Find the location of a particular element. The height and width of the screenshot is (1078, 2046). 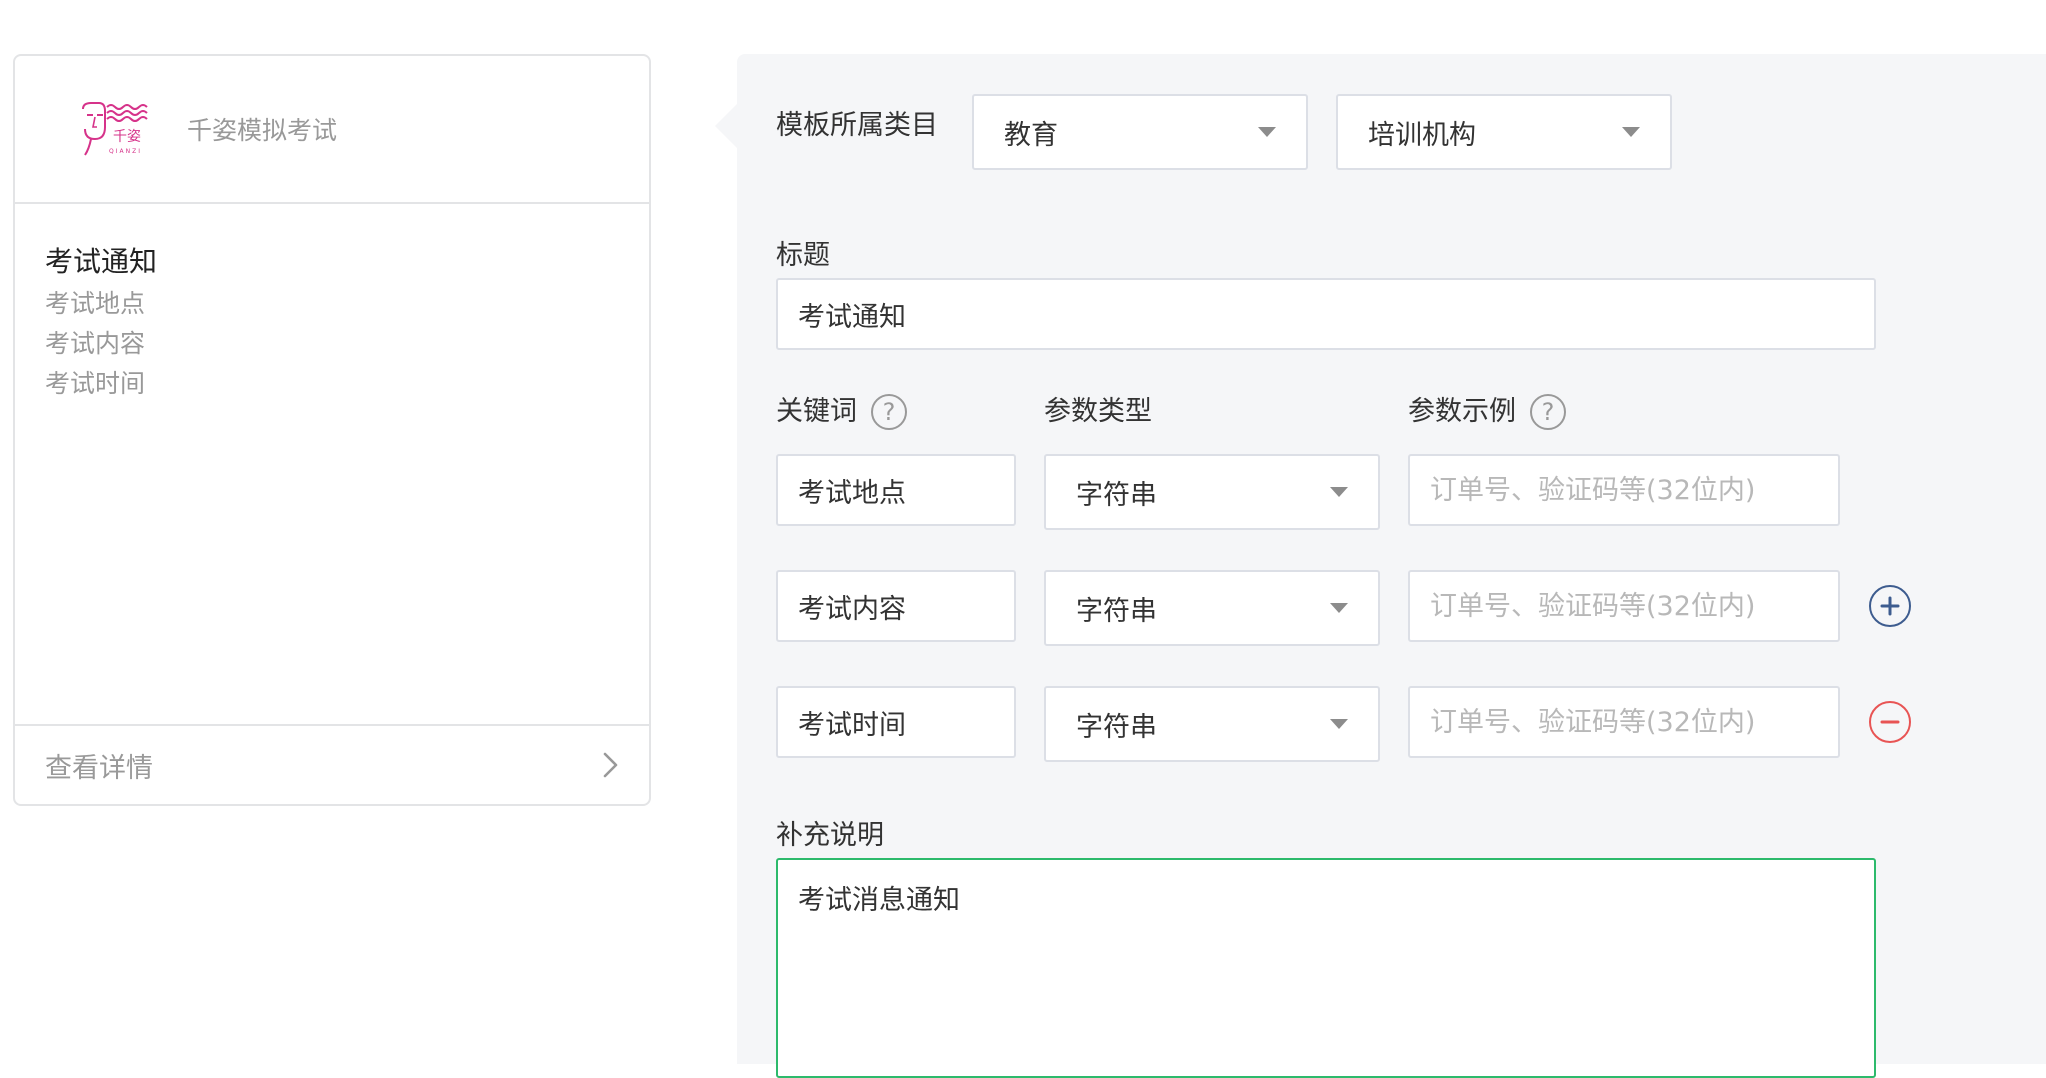

svg-text: 千姿 is located at coordinates (127, 137).